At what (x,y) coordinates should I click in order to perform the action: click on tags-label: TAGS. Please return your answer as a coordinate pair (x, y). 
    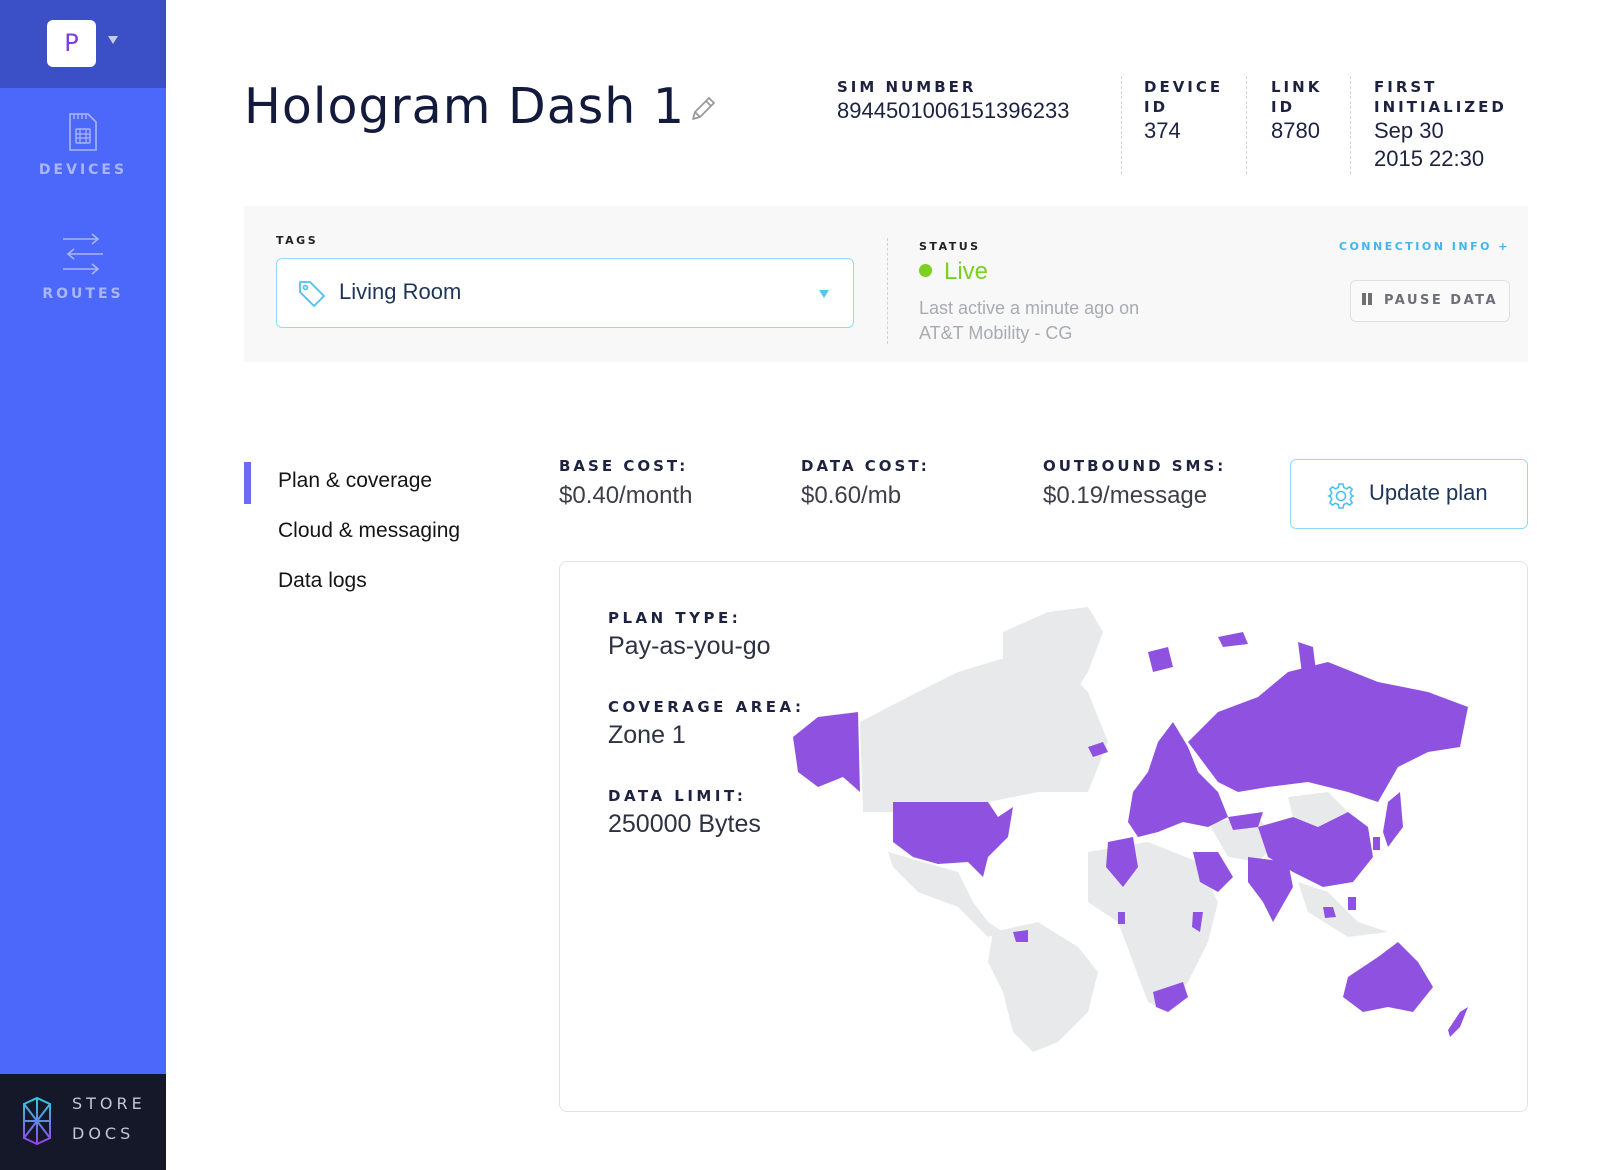
    Looking at the image, I should click on (297, 240).